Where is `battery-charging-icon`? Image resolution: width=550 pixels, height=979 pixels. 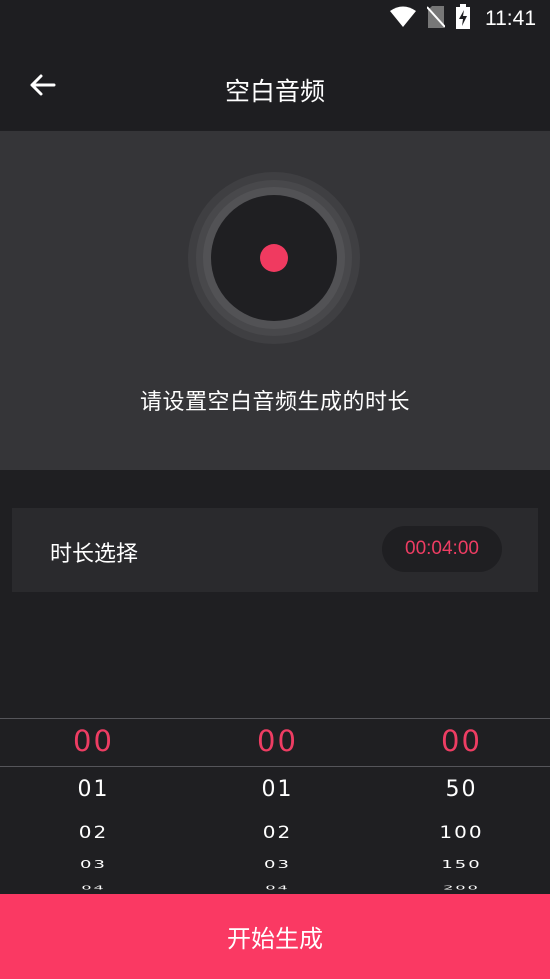
battery-charging-icon is located at coordinates (463, 19).